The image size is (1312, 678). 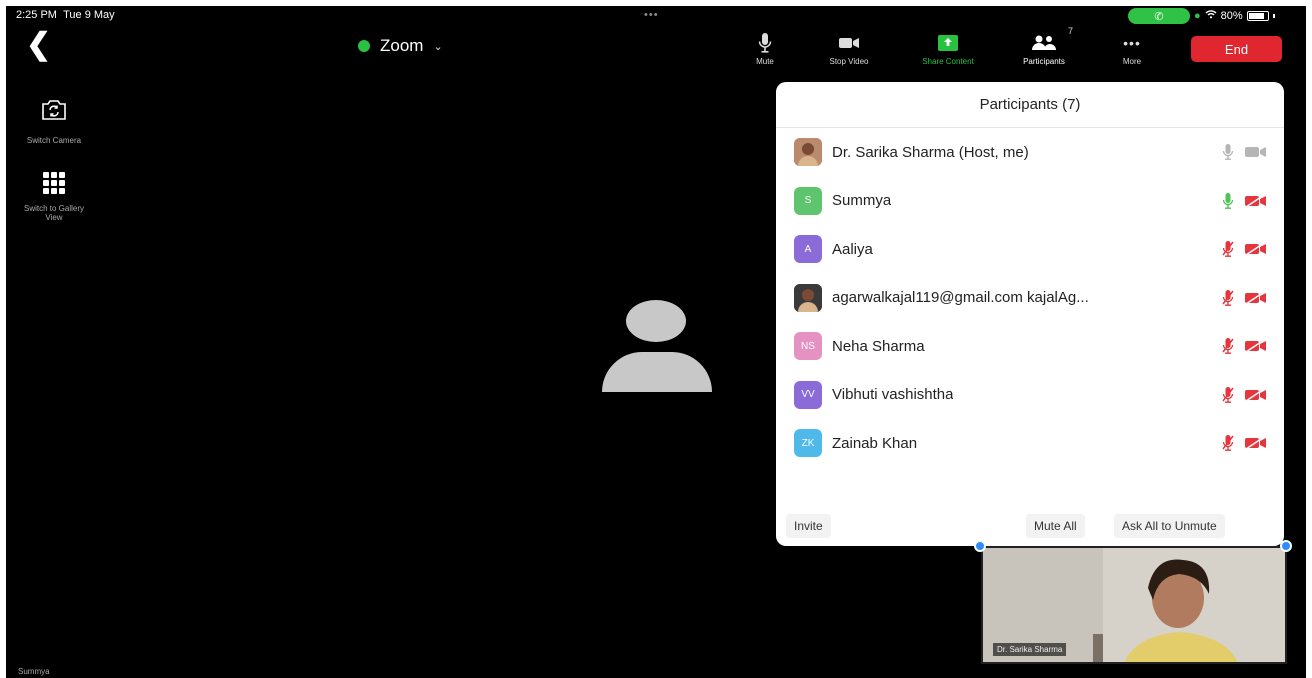 What do you see at coordinates (930, 152) in the screenshot?
I see `participant-name: Dr. Sarika Sharma (Host, me)` at bounding box center [930, 152].